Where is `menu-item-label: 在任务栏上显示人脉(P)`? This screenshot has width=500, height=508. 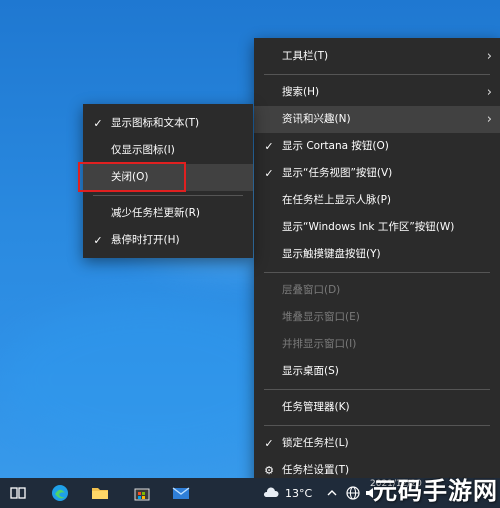 menu-item-label: 在任务栏上显示人脉(P) is located at coordinates (337, 200).